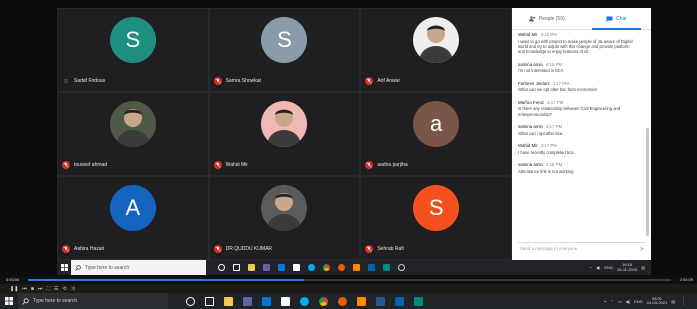 The image size is (697, 309). What do you see at coordinates (66, 81) in the screenshot?
I see `speaking-indicator-icon: ⁝⁝` at bounding box center [66, 81].